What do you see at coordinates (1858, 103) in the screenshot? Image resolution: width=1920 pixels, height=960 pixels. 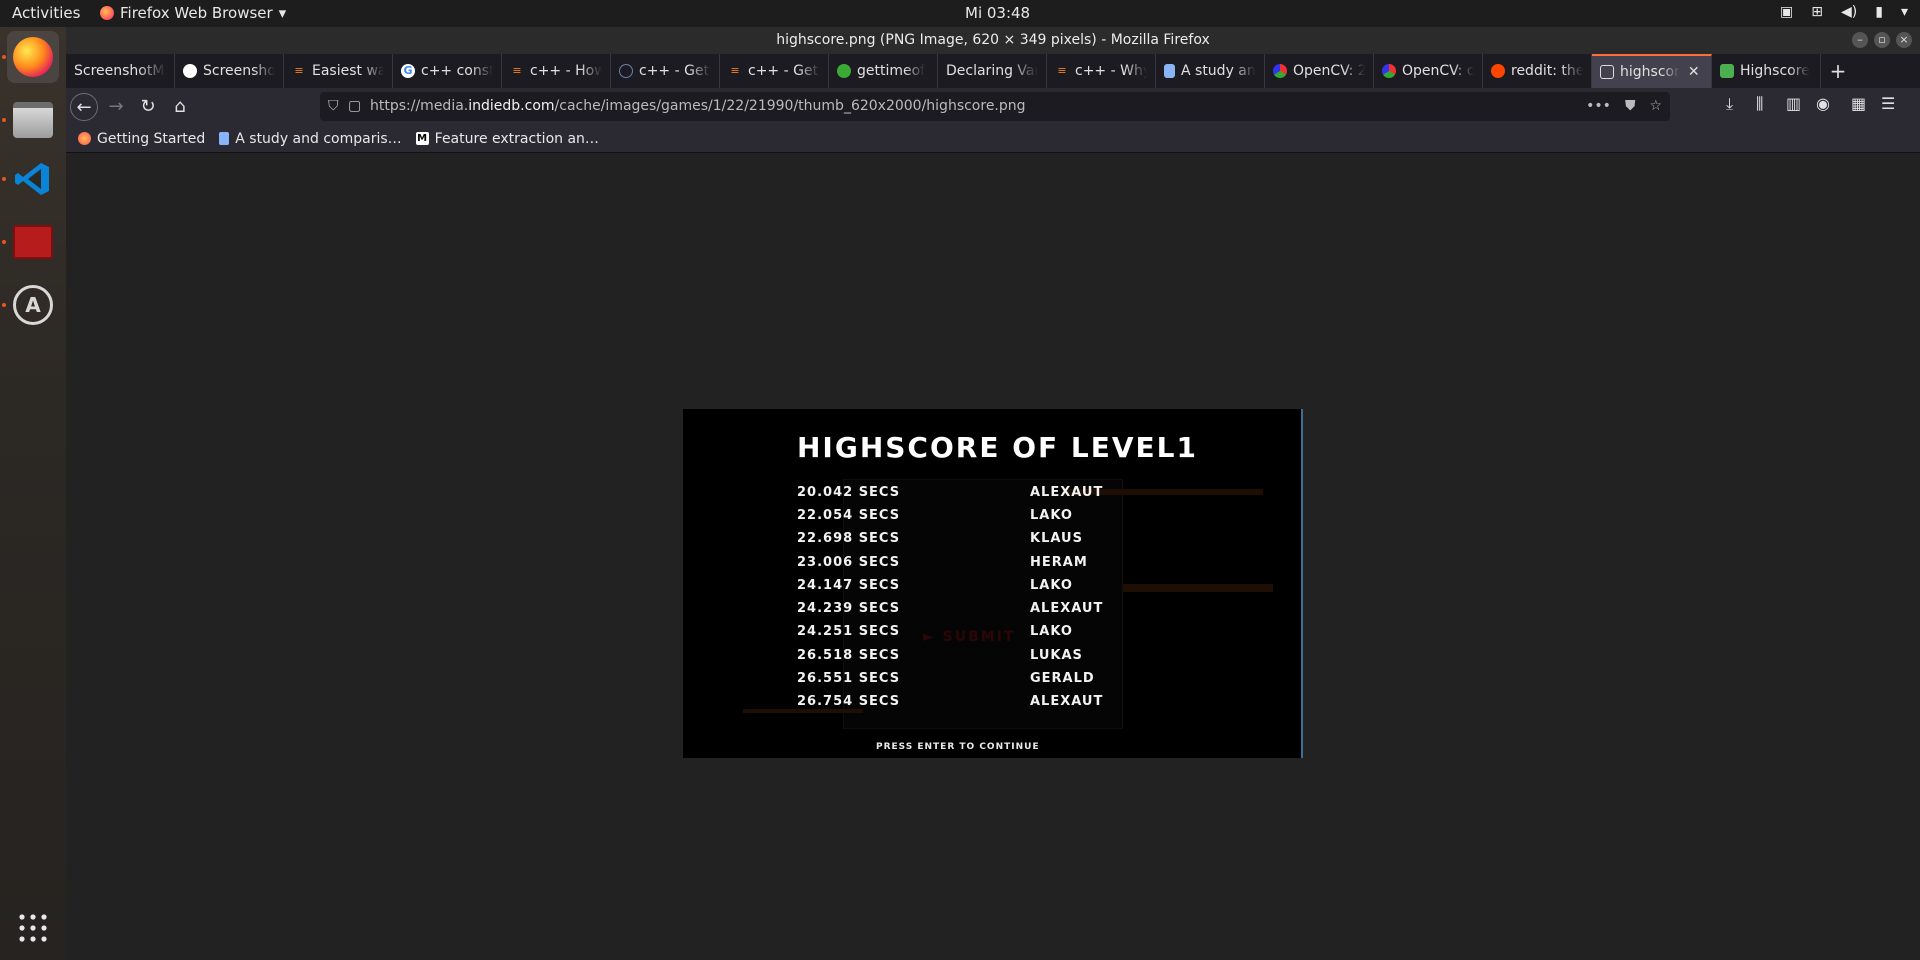 I see `extensions-icon: ▦` at bounding box center [1858, 103].